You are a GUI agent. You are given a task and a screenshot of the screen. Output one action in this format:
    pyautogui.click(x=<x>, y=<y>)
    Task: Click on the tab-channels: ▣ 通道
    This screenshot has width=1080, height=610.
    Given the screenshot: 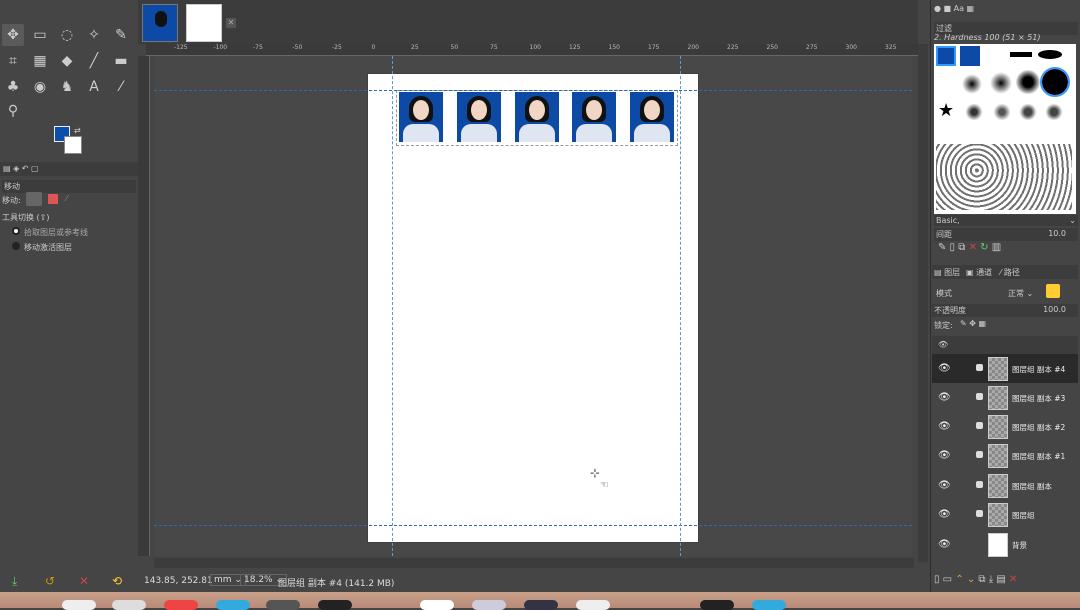 What is the action you would take?
    pyautogui.click(x=979, y=272)
    